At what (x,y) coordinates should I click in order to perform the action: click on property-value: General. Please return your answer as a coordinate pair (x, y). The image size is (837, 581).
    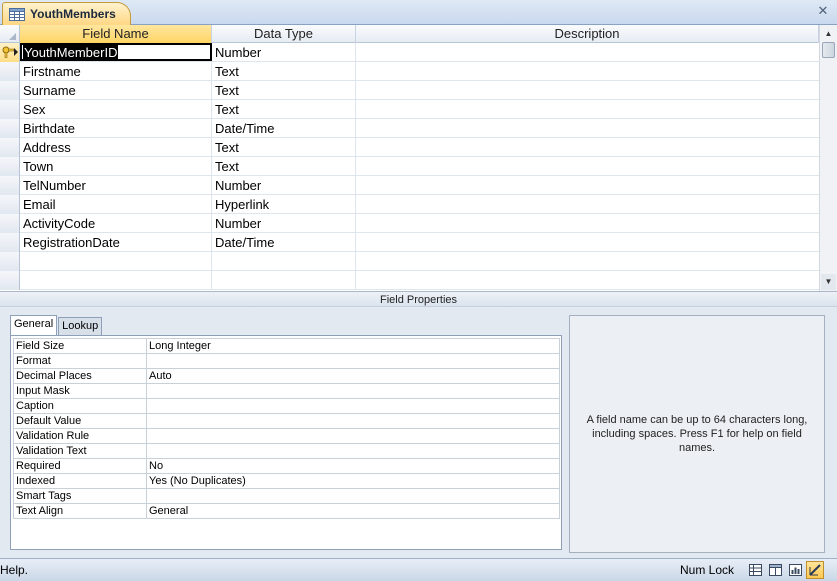
    Looking at the image, I should click on (353, 511).